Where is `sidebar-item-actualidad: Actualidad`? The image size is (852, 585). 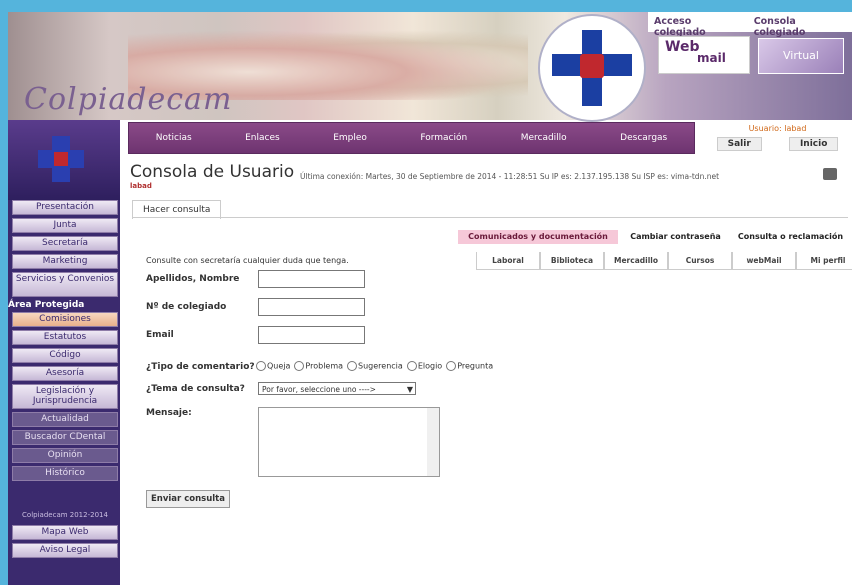 sidebar-item-actualidad: Actualidad is located at coordinates (65, 419).